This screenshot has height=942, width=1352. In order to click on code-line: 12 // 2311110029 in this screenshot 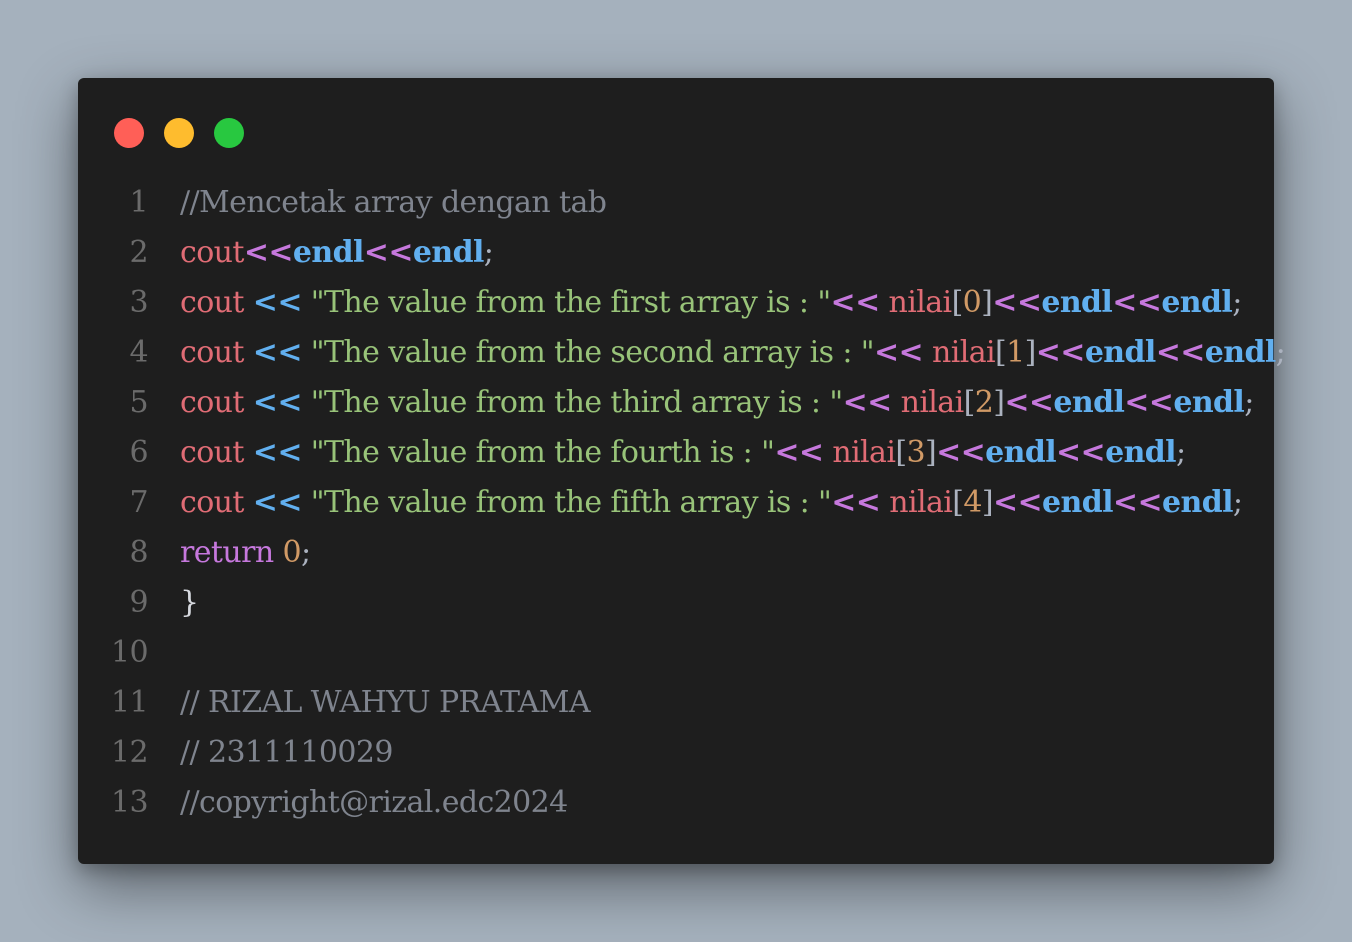, I will do `click(676, 753)`.